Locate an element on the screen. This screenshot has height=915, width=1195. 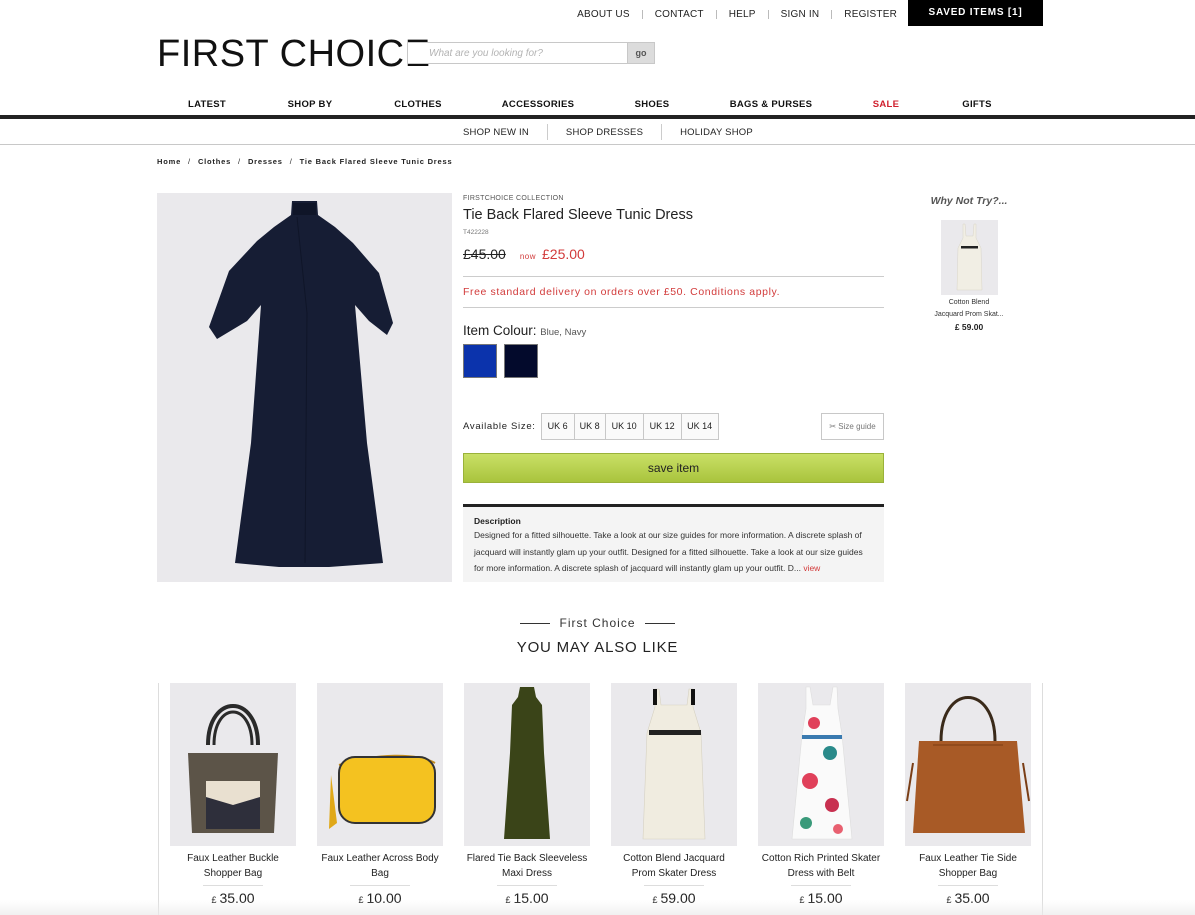
search-go-button: go is located at coordinates (641, 53).